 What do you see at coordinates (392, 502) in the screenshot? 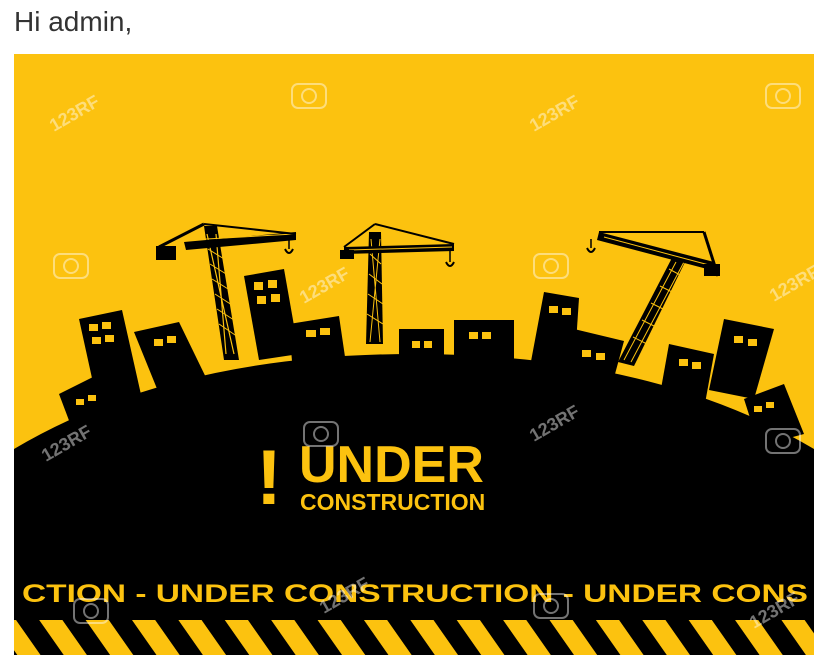
I see `headline-construction: CONSTRUCTION` at bounding box center [392, 502].